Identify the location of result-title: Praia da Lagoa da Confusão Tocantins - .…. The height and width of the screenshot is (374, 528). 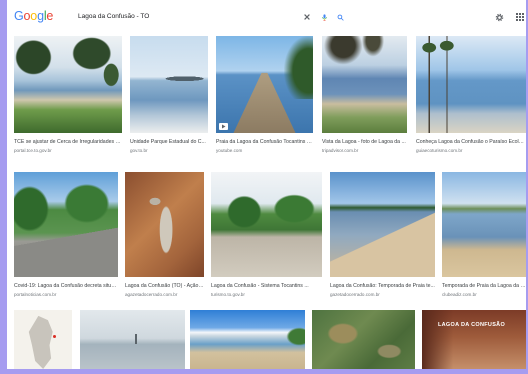
(264, 142).